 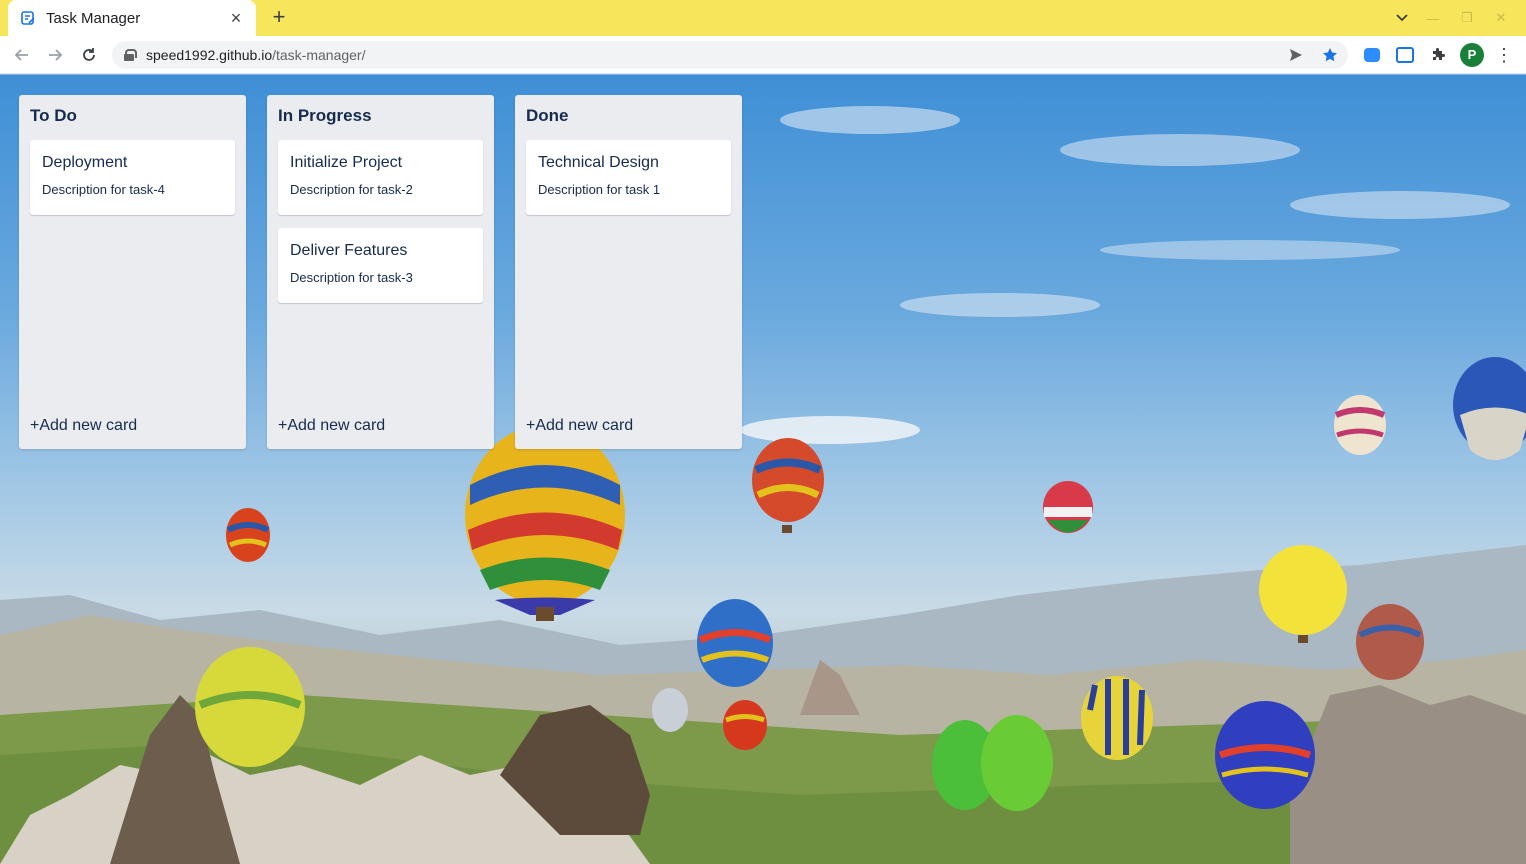 I want to click on url-host: speed1992.github.io, so click(x=209, y=55).